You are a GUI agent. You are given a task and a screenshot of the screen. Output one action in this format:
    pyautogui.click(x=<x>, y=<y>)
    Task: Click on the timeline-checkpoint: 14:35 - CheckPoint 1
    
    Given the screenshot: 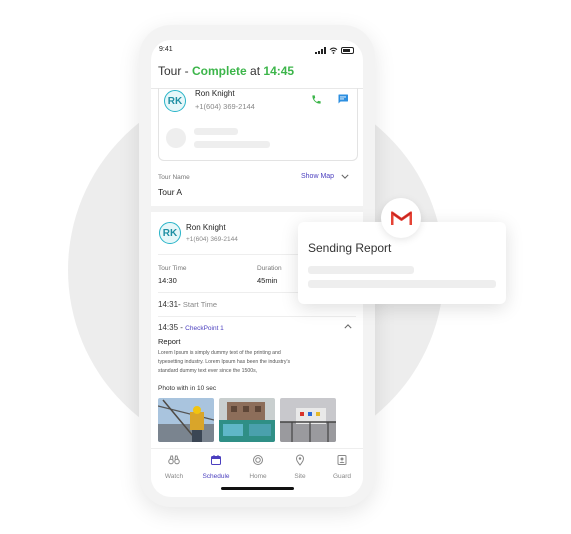 What is the action you would take?
    pyautogui.click(x=191, y=327)
    